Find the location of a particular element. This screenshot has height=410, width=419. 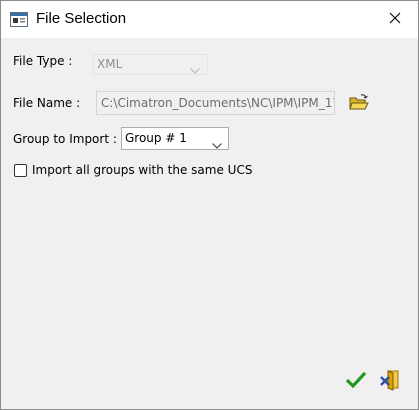

group-to-import-value: Group # 1 is located at coordinates (156, 138).